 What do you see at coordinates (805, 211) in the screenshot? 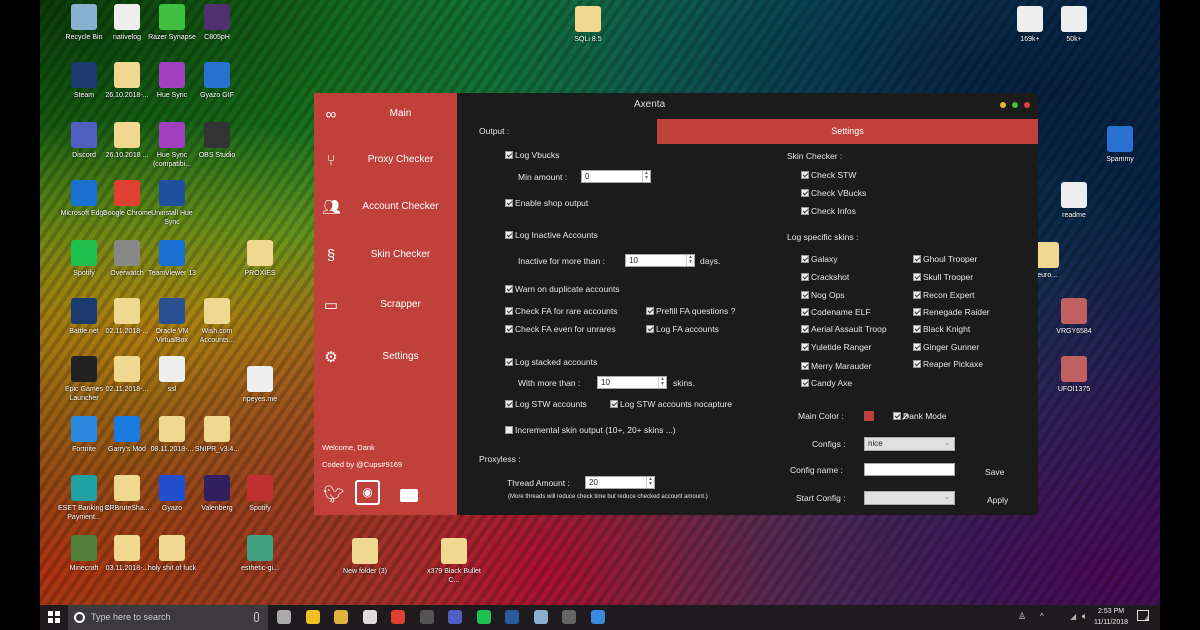
I see `check-infos-checkbox` at bounding box center [805, 211].